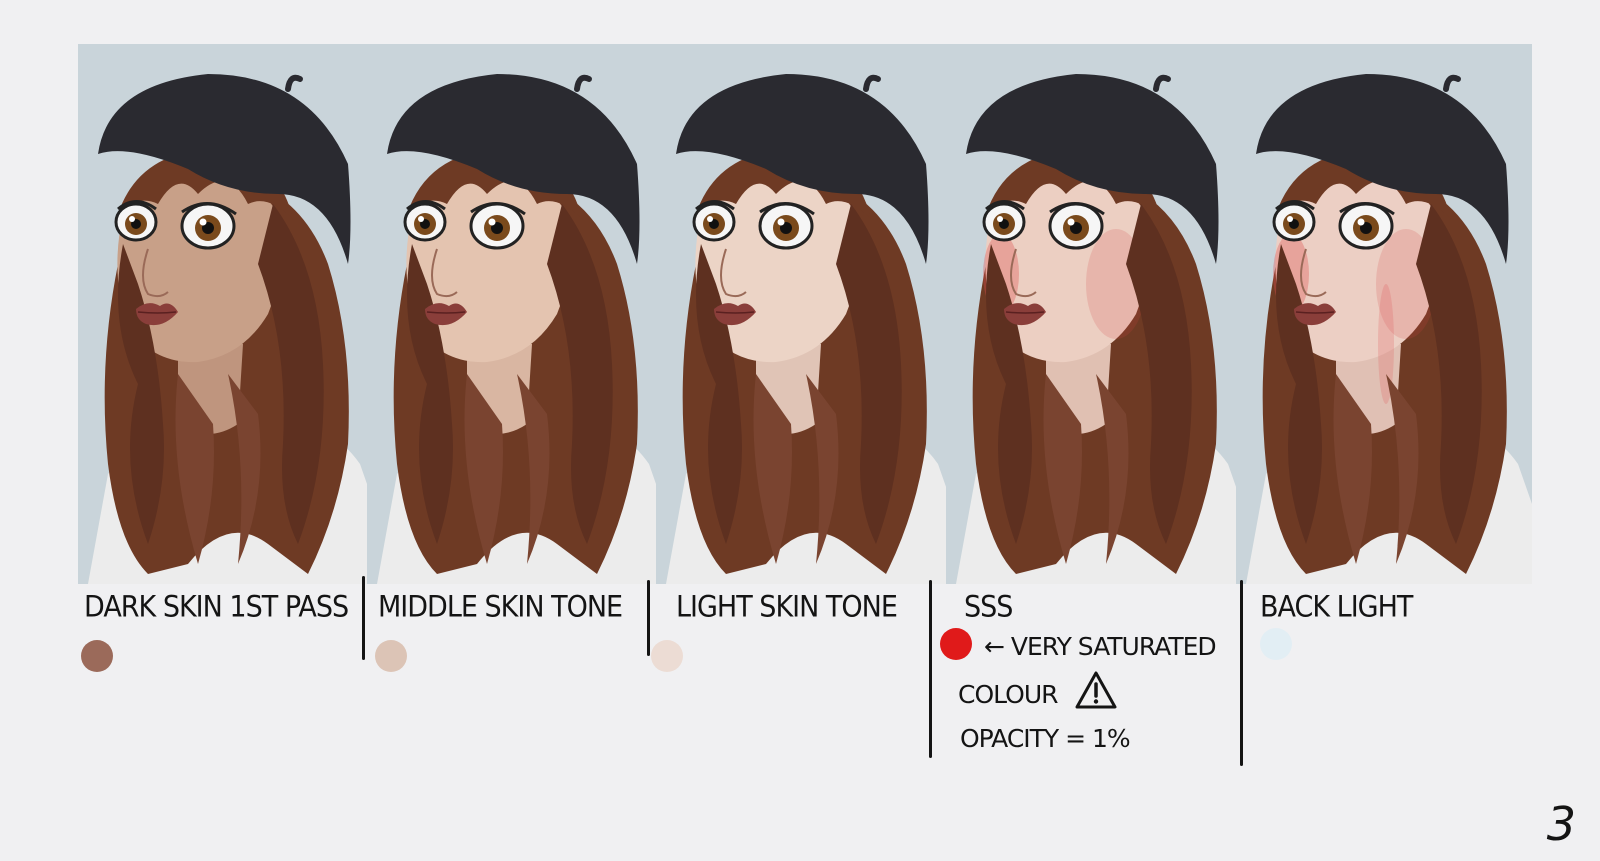  What do you see at coordinates (1008, 694) in the screenshot?
I see `sss-note-colour: COLOUR` at bounding box center [1008, 694].